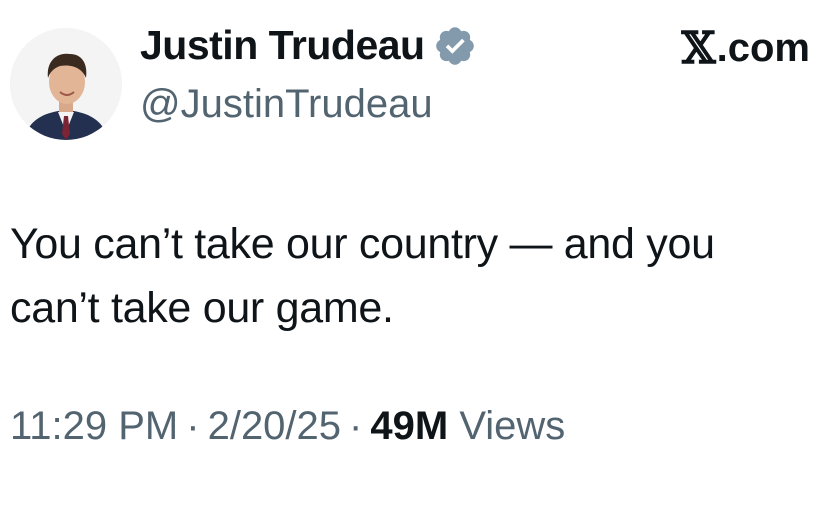 The image size is (838, 506). Describe the element at coordinates (286, 104) in the screenshot. I see `author-handle: @JustinTrudeau` at that location.